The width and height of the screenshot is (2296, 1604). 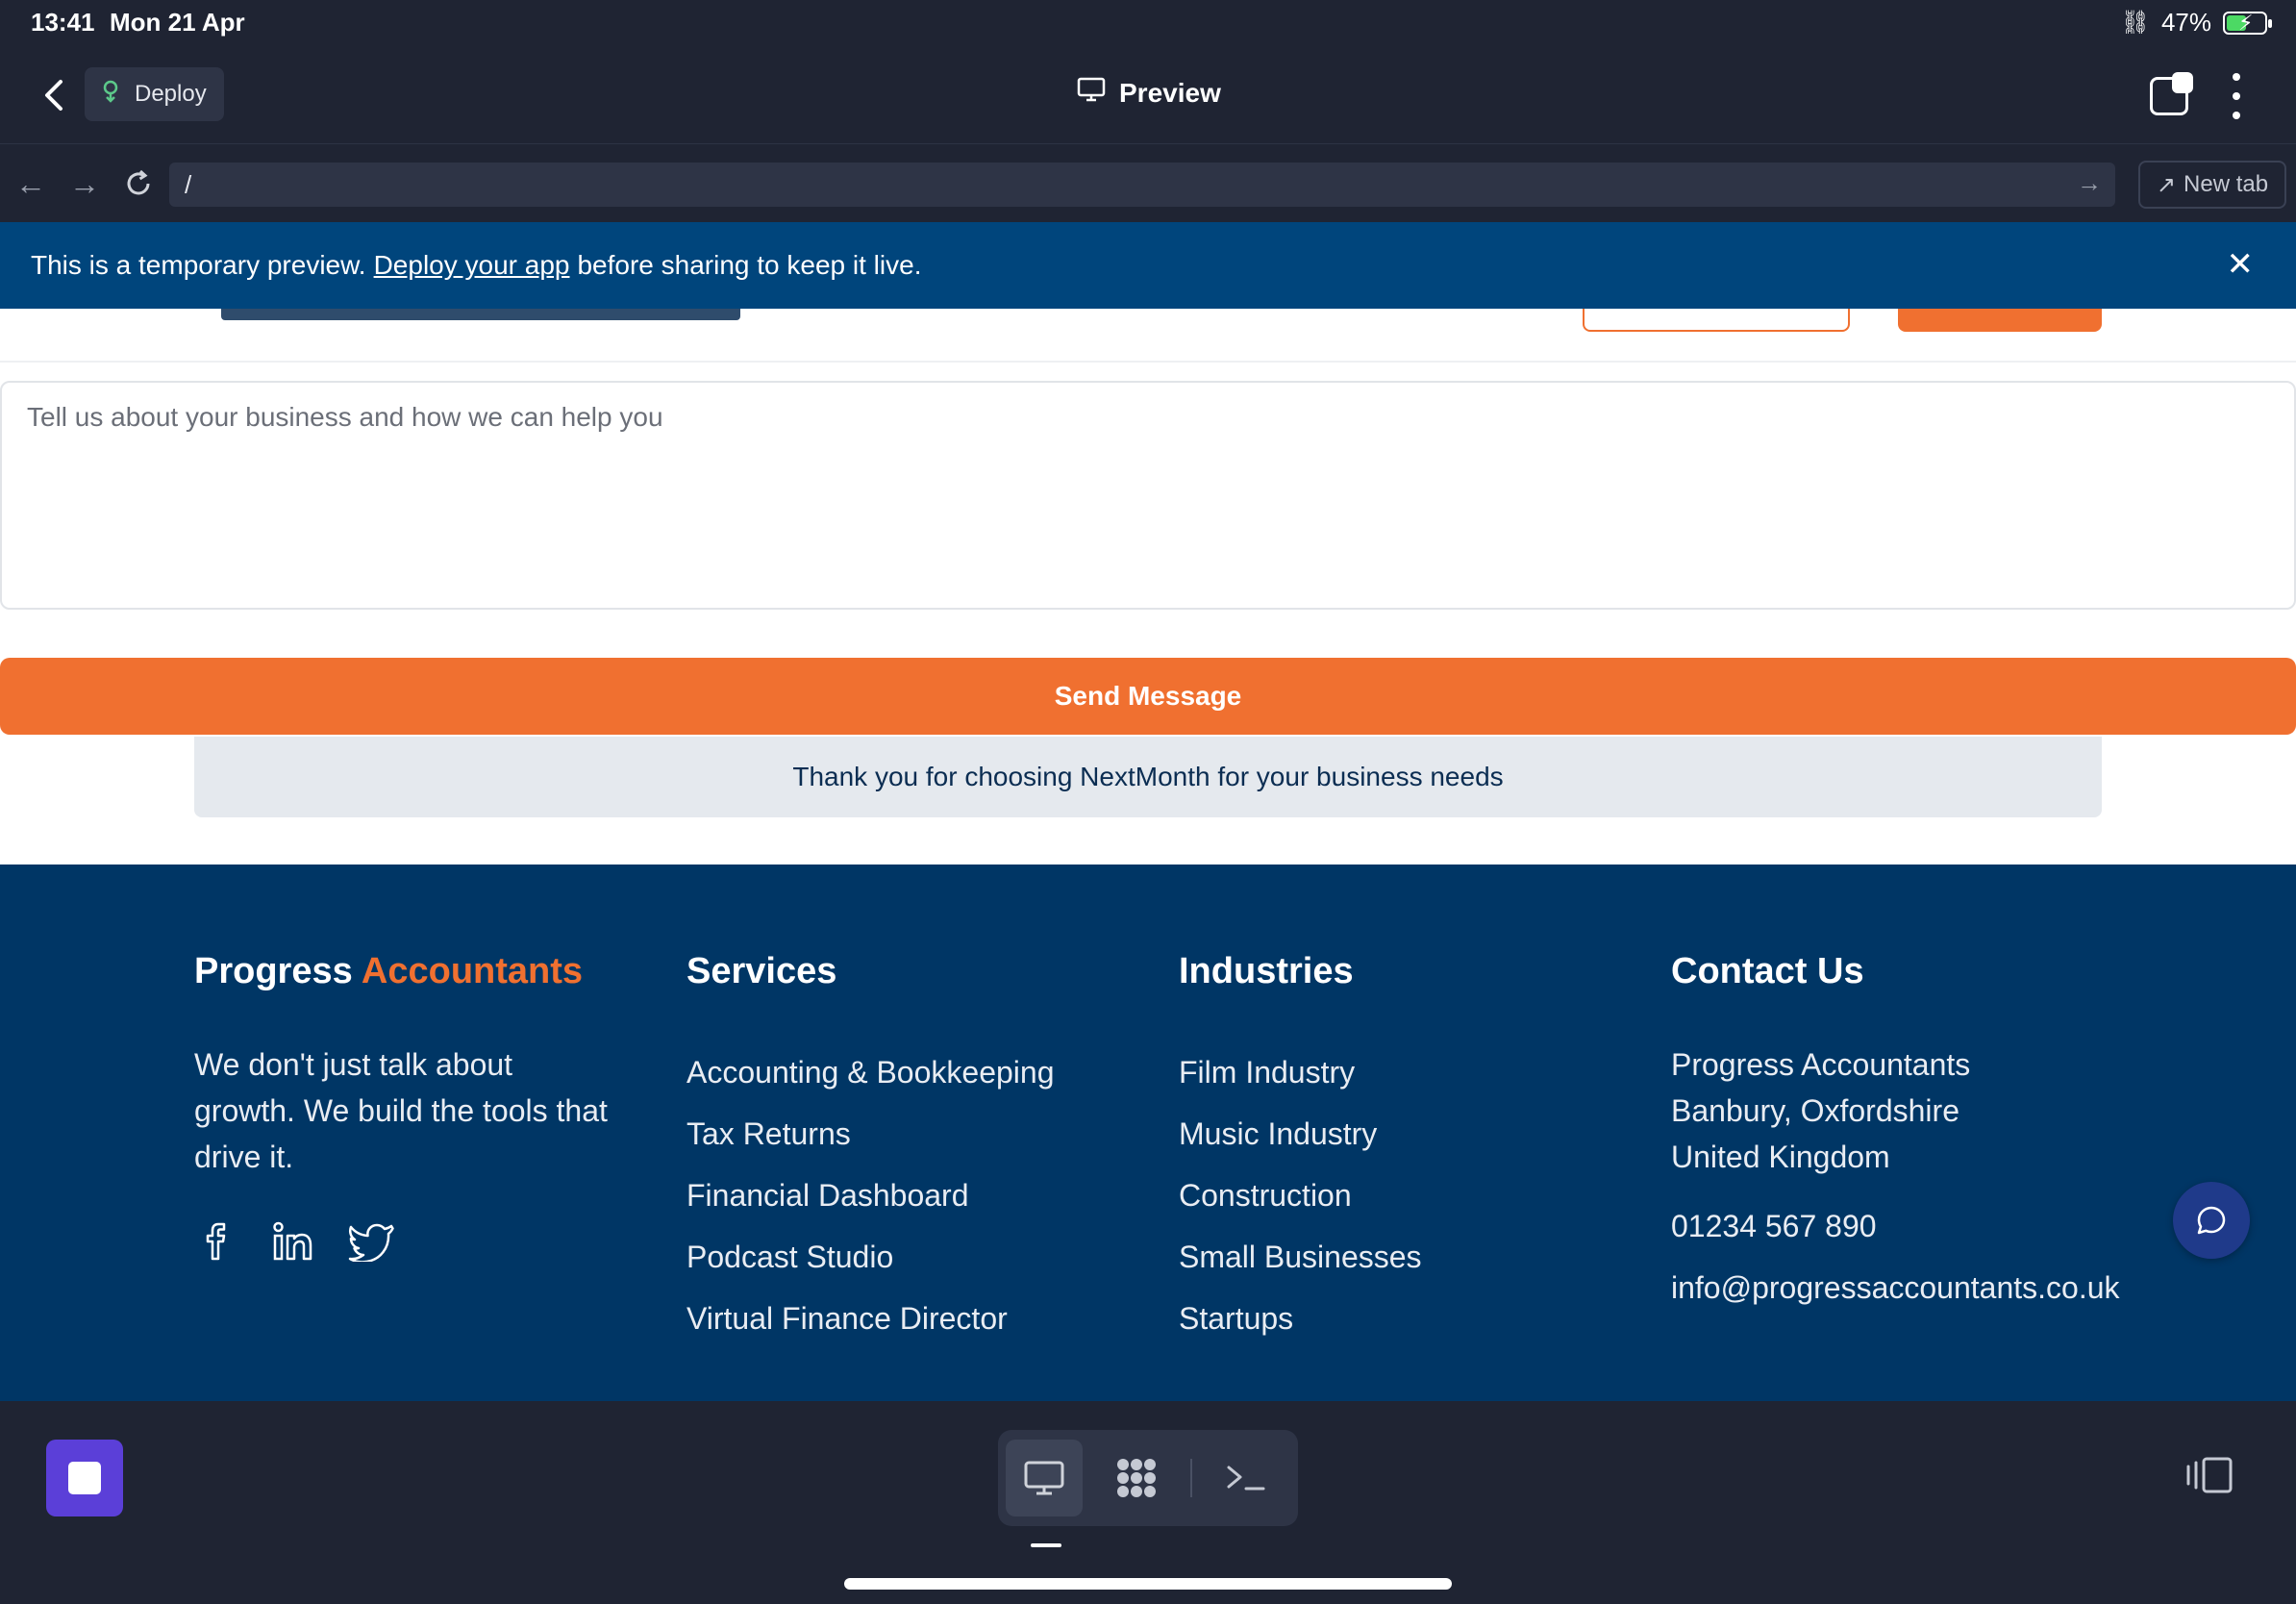 I want to click on battery-percent: 47%, so click(x=2185, y=22).